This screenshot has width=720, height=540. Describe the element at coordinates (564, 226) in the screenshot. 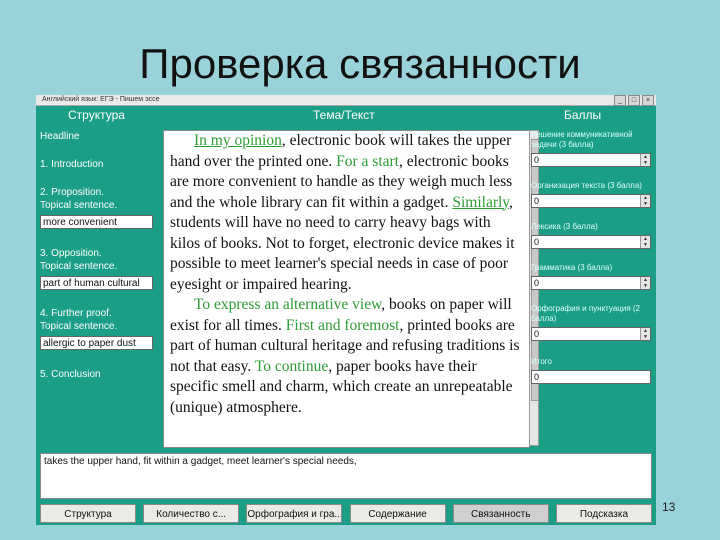

I see `score-label-lexis: Лексика (3 балла)` at that location.